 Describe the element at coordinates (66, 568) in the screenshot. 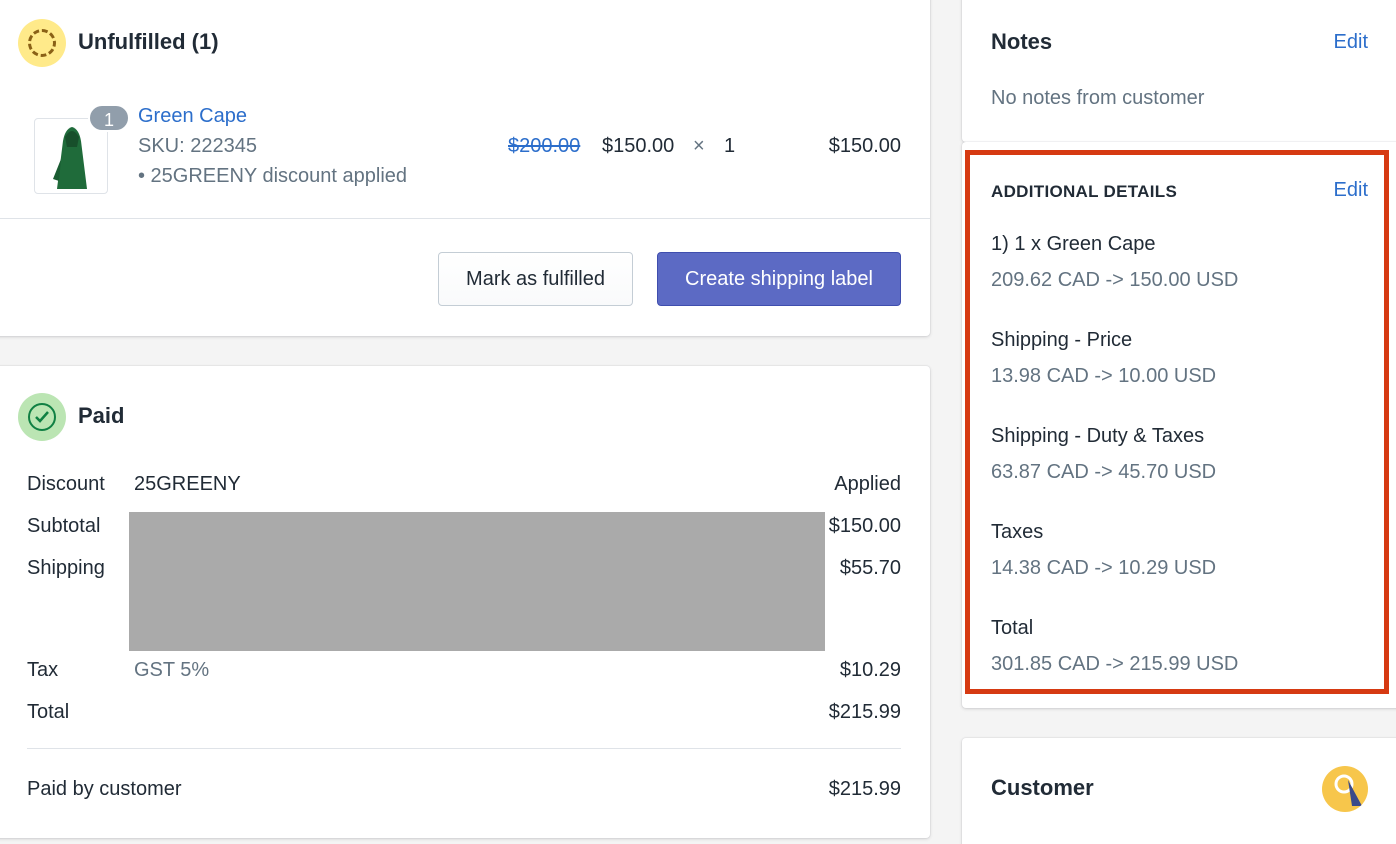

I see `shipping-label: Shipping` at that location.